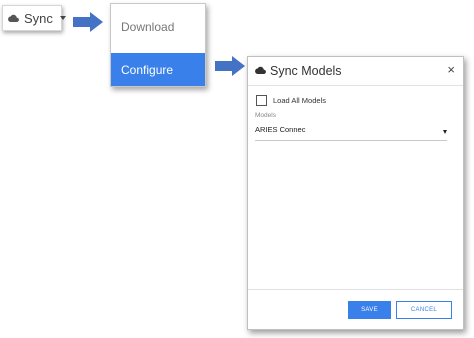 The width and height of the screenshot is (474, 338). Describe the element at coordinates (158, 69) in the screenshot. I see `menu-item-configure: Configure` at that location.